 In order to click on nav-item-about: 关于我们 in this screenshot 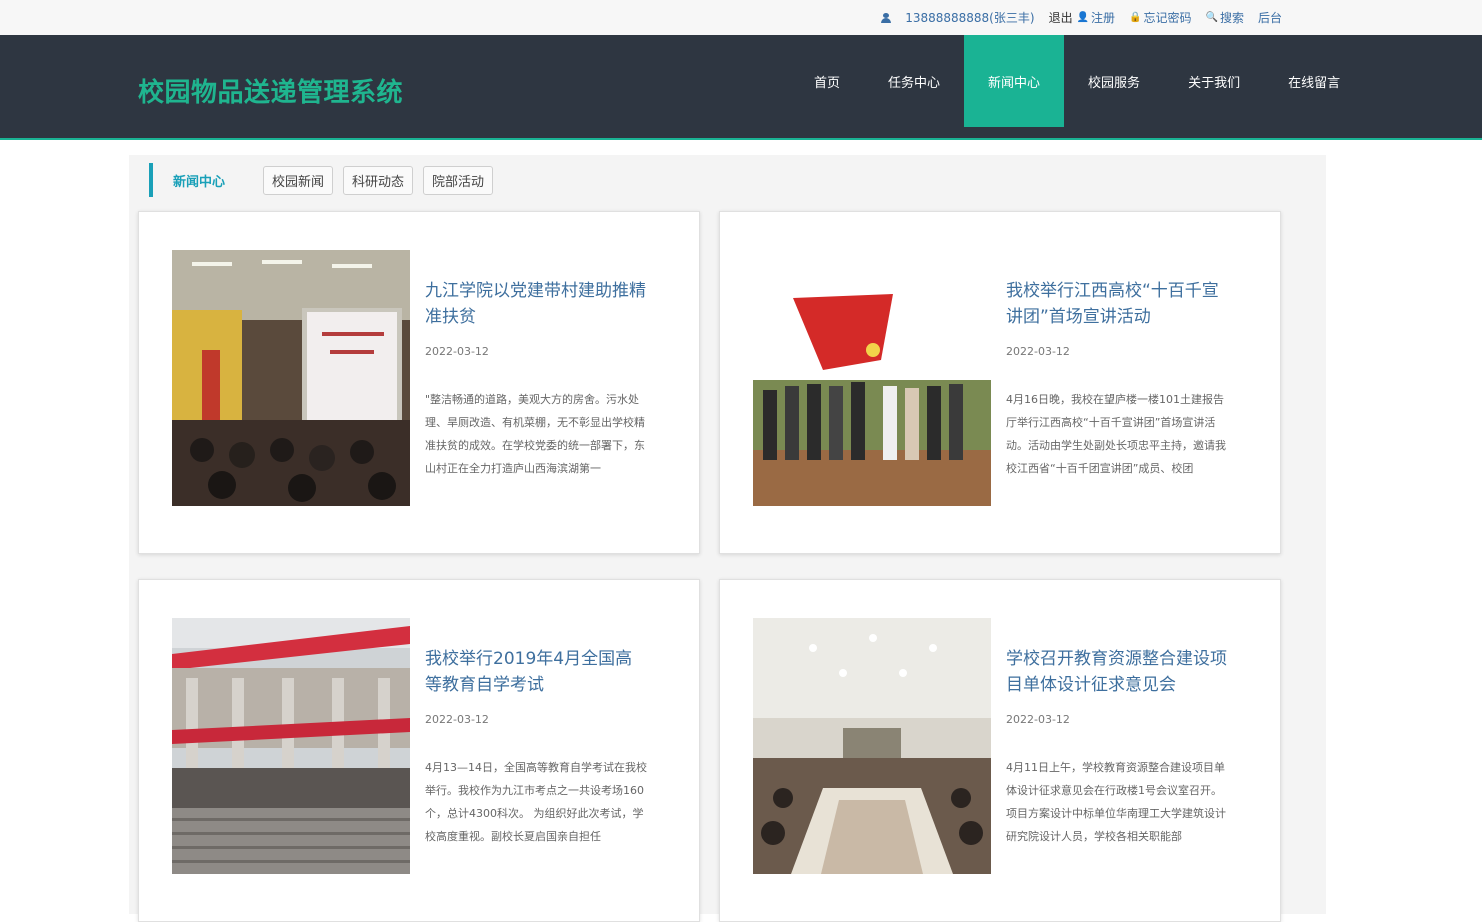, I will do `click(1214, 81)`.